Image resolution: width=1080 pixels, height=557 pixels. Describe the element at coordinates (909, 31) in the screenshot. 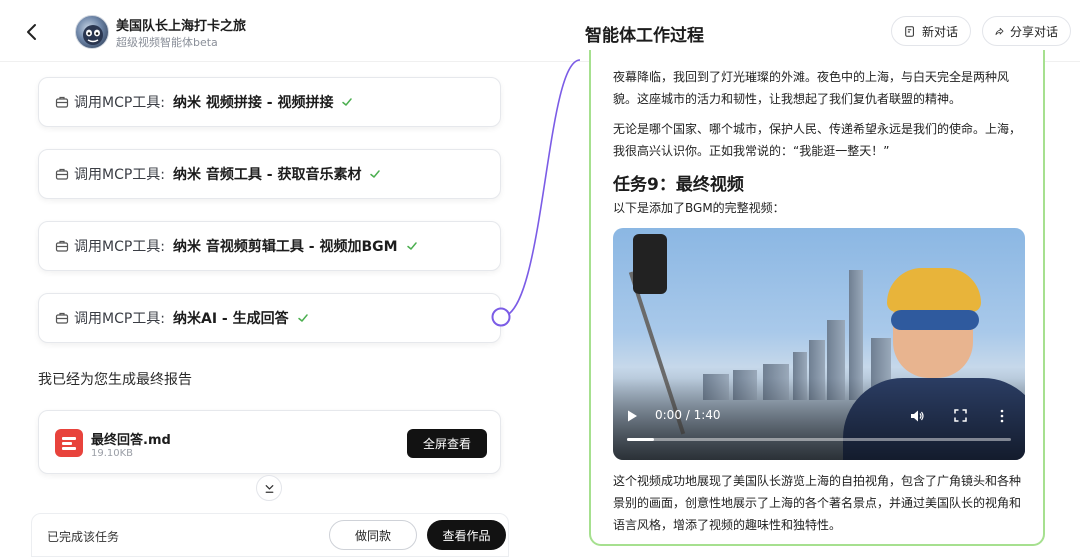

I see `new-chat-icon` at that location.